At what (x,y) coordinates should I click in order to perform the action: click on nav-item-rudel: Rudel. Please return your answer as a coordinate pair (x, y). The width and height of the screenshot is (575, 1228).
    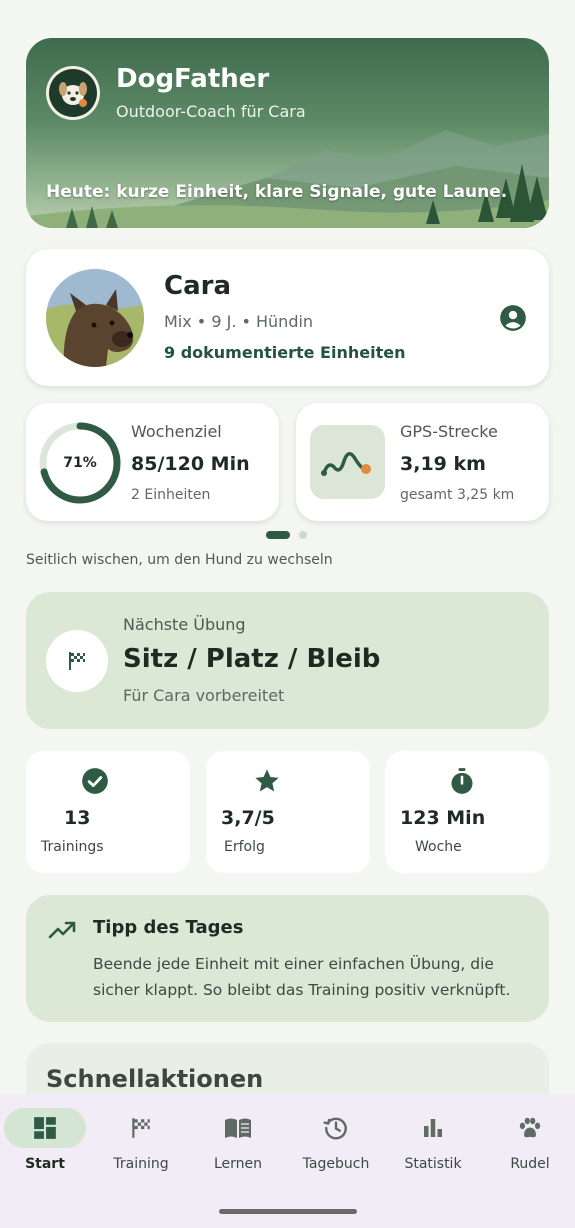
    Looking at the image, I should click on (530, 1143).